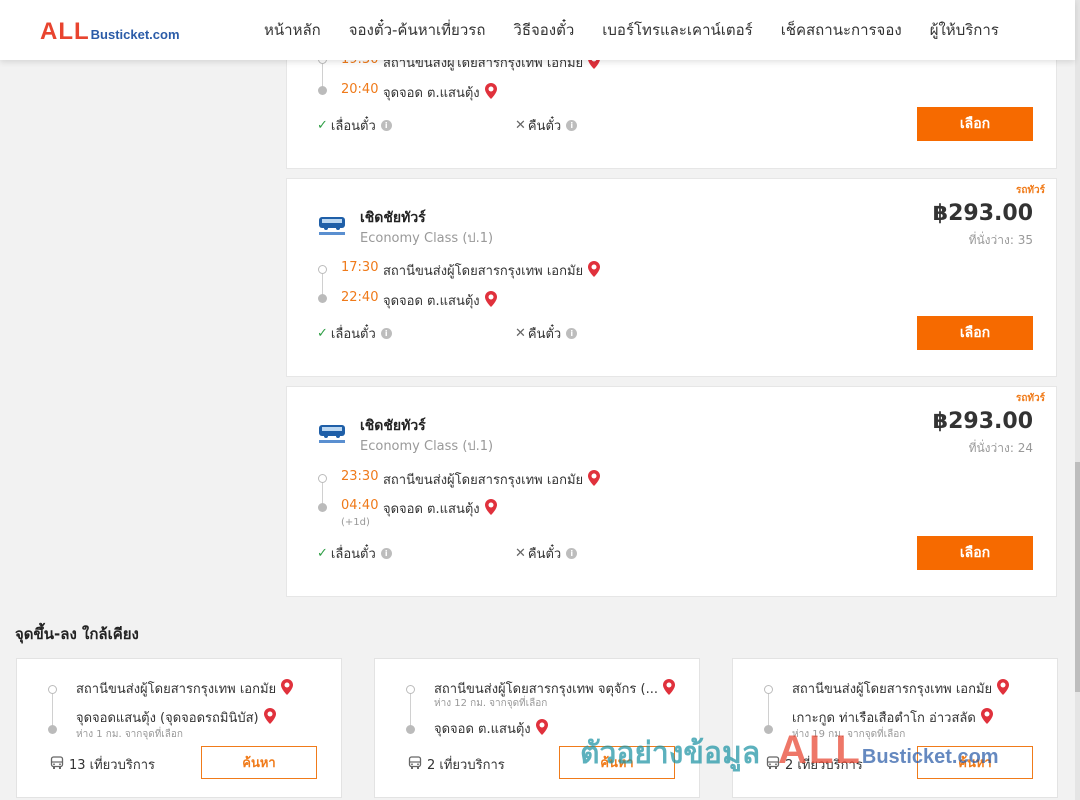 The image size is (1080, 800). What do you see at coordinates (841, 30) in the screenshot?
I see `nav-booking-status: เช็คสถานะการจอง` at bounding box center [841, 30].